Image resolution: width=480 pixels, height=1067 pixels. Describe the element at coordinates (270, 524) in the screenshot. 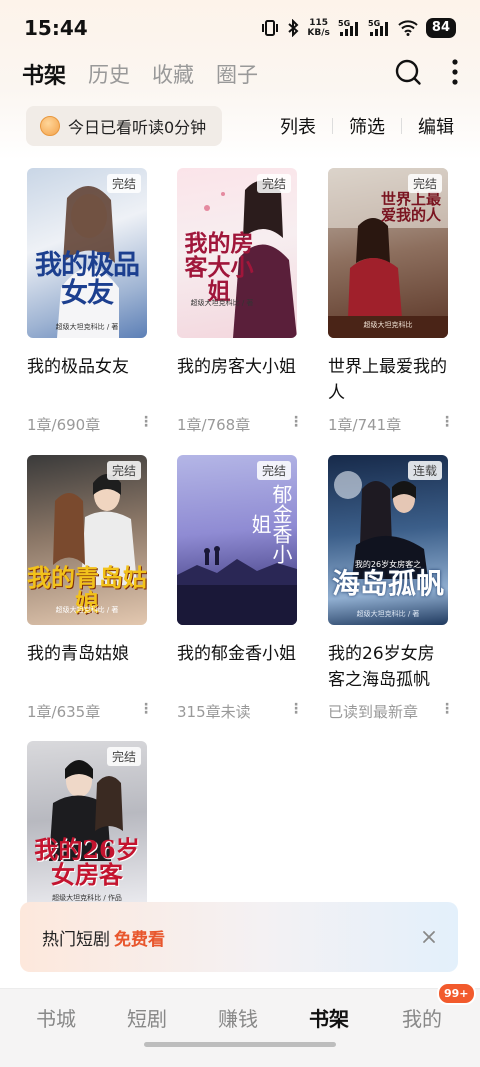

I see `cover-title: 郁金香小姐` at that location.